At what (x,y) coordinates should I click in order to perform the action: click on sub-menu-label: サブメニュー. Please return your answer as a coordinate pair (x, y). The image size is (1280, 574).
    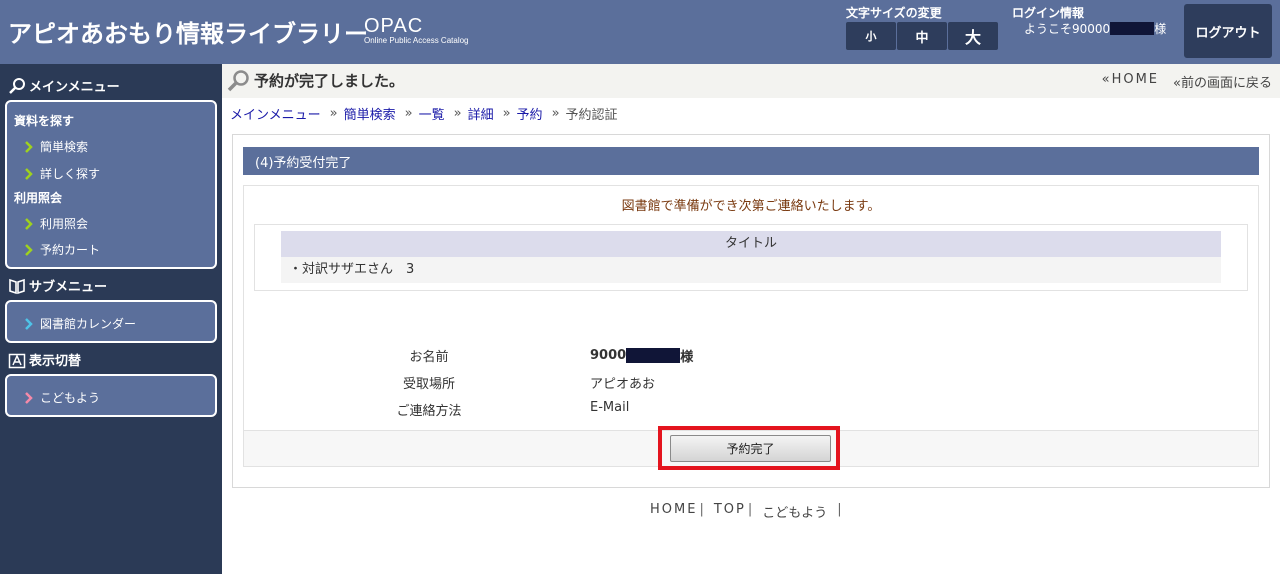
    Looking at the image, I should click on (68, 287).